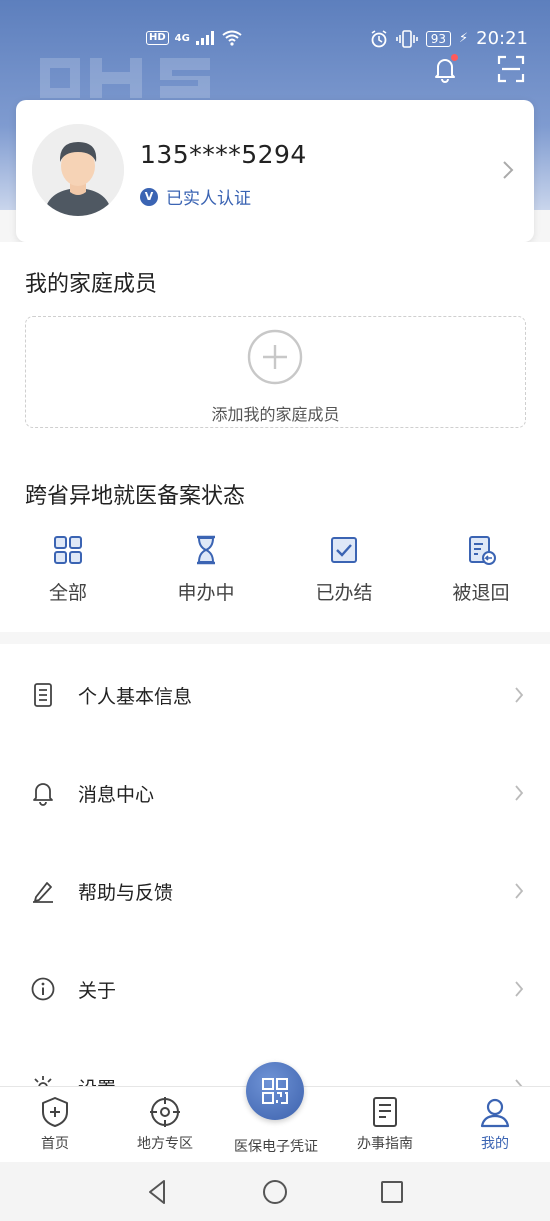  I want to click on tab-mine: 我的, so click(495, 1125).